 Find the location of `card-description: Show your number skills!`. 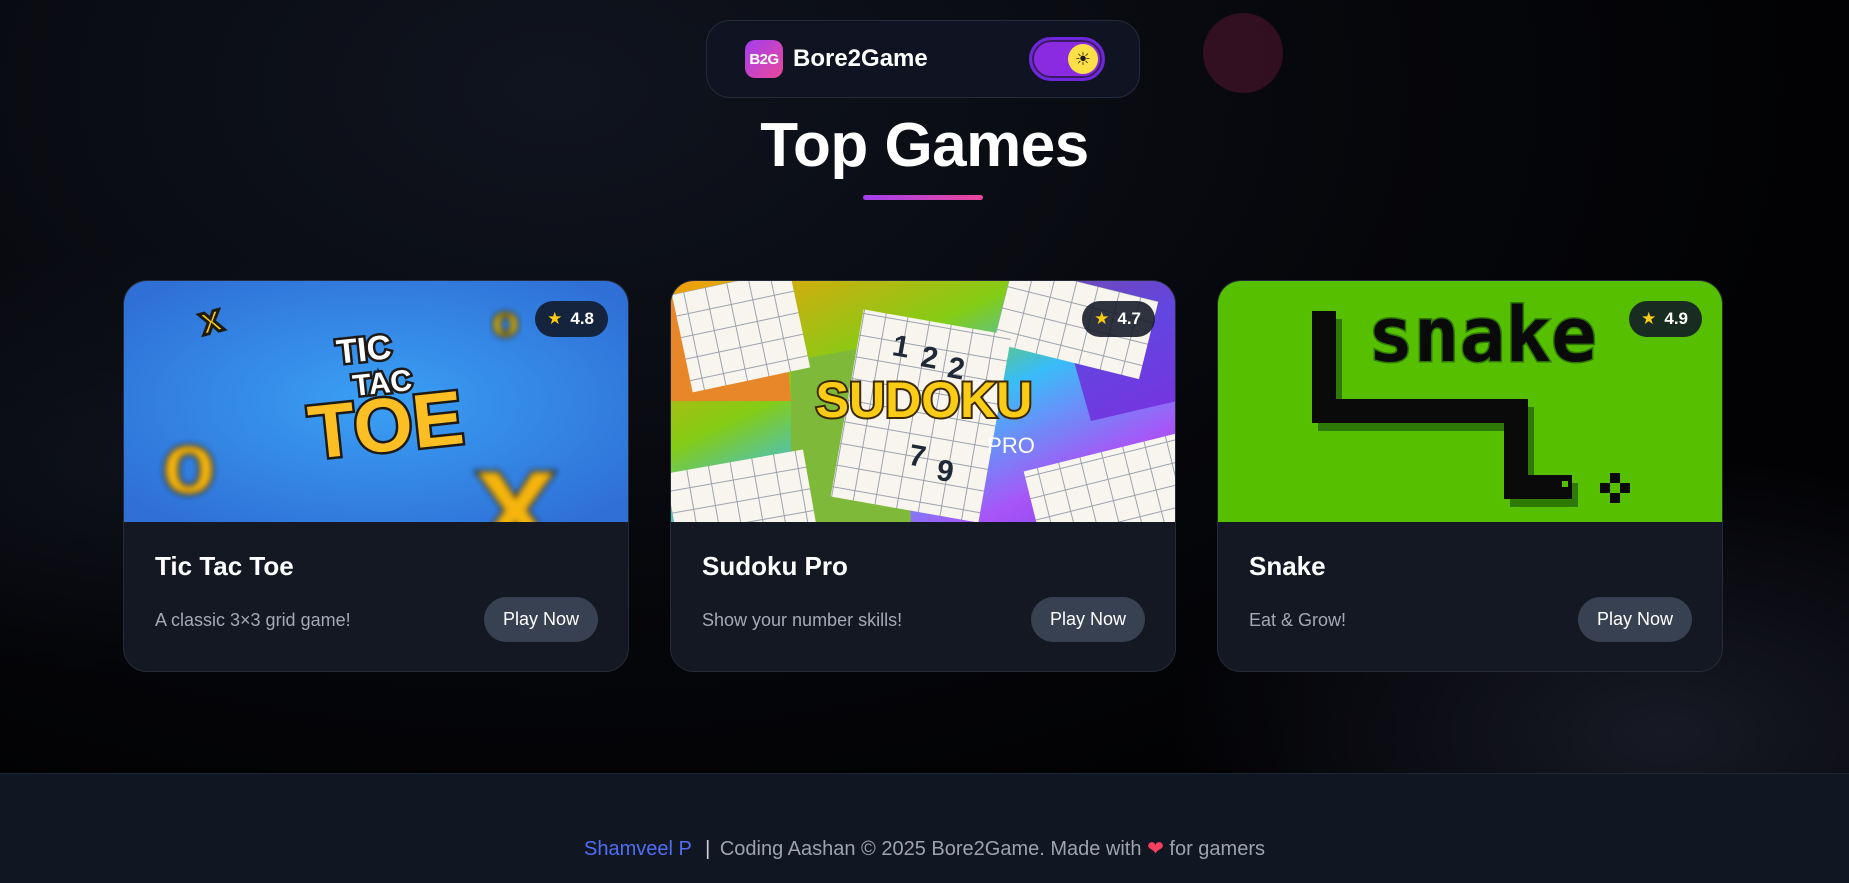

card-description: Show your number skills! is located at coordinates (802, 620).